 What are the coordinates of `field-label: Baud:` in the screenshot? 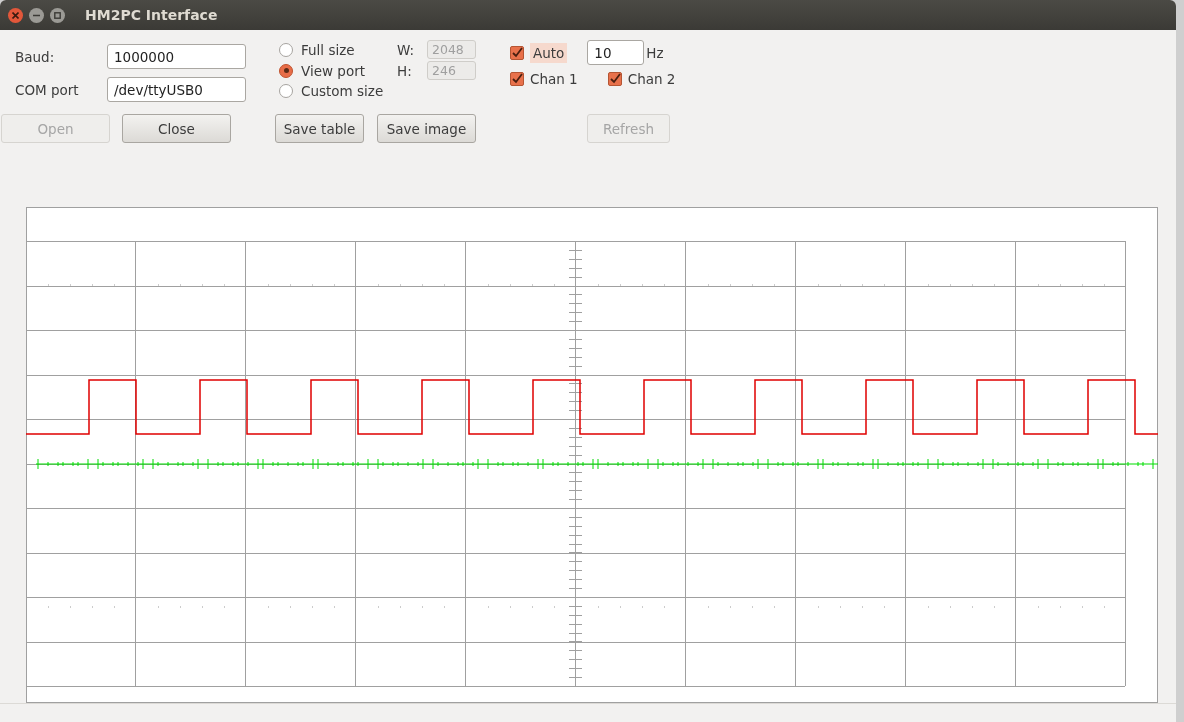 It's located at (35, 56).